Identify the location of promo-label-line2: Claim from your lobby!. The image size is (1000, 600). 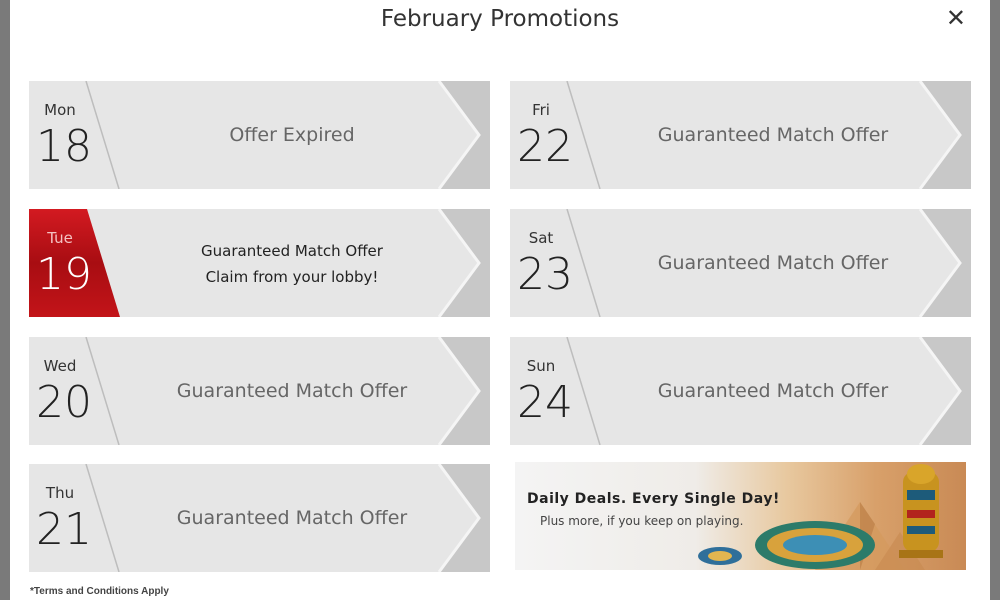
(292, 277).